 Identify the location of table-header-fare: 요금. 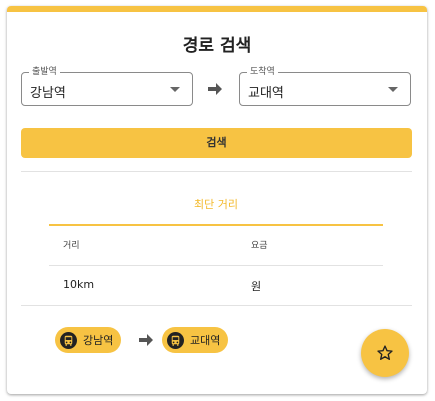
(259, 246).